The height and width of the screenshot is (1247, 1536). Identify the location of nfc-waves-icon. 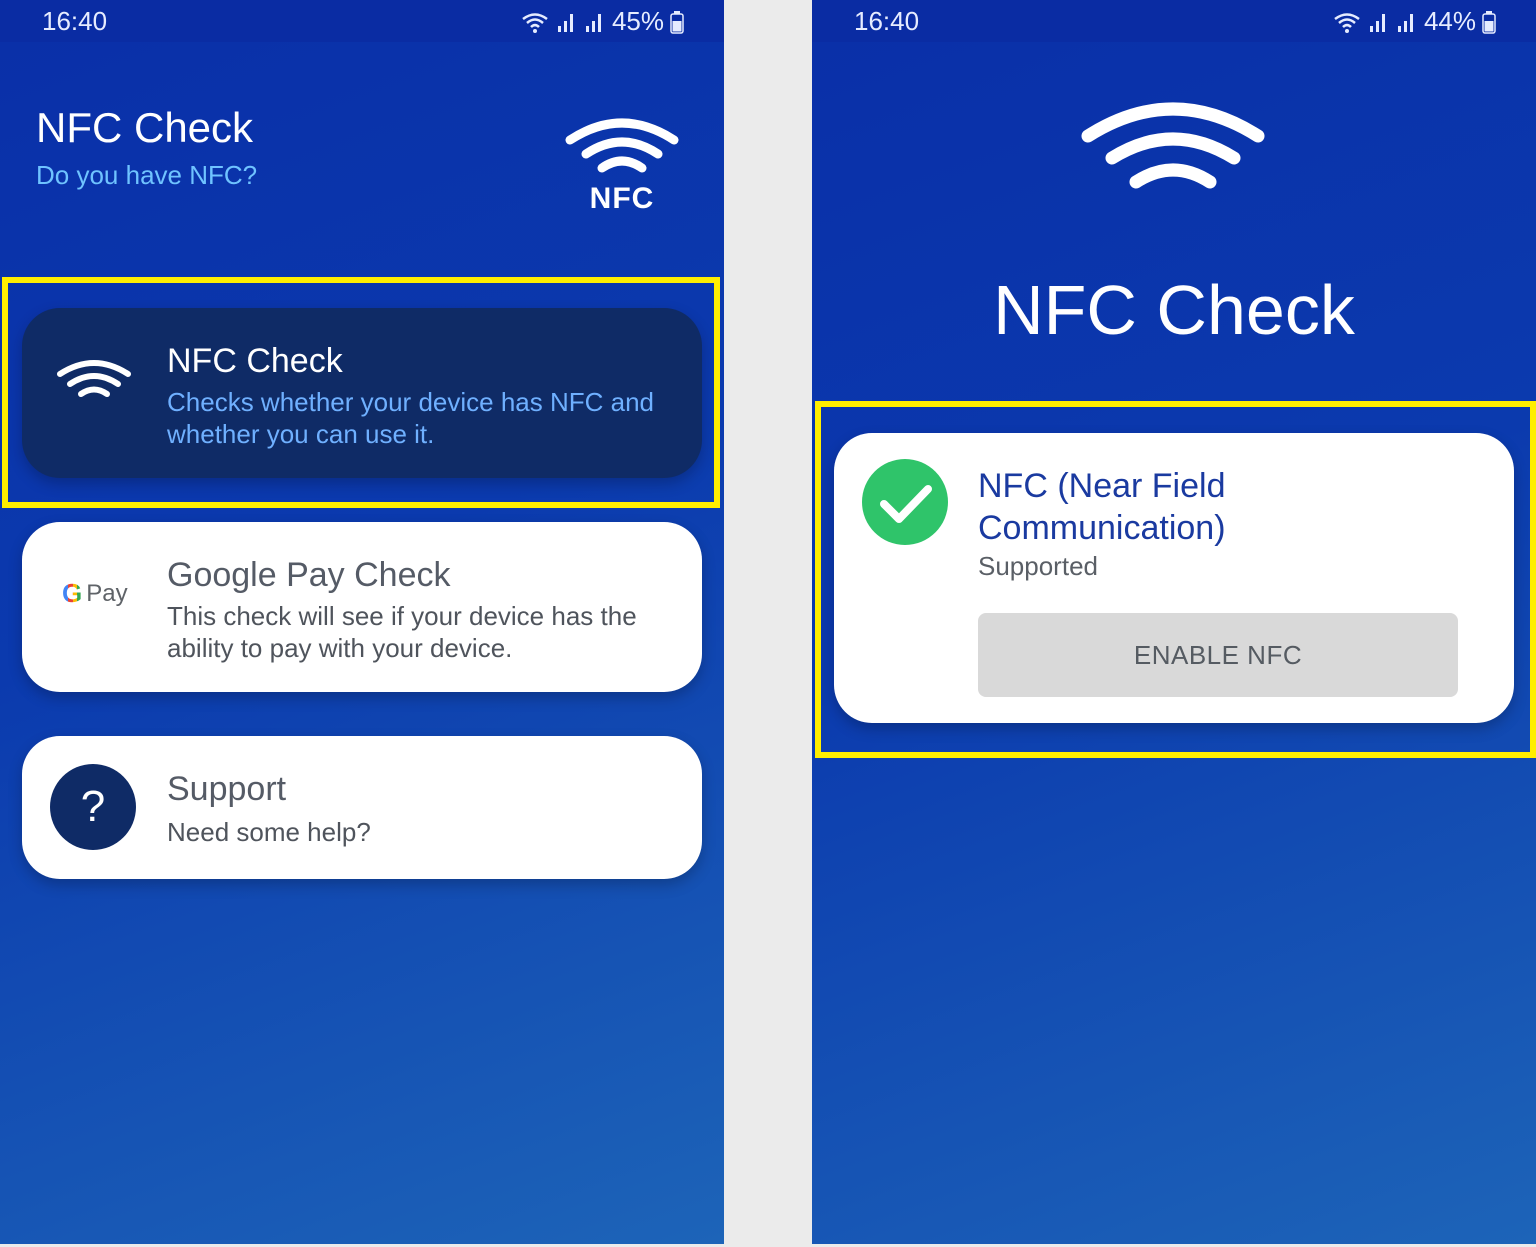
(94, 378).